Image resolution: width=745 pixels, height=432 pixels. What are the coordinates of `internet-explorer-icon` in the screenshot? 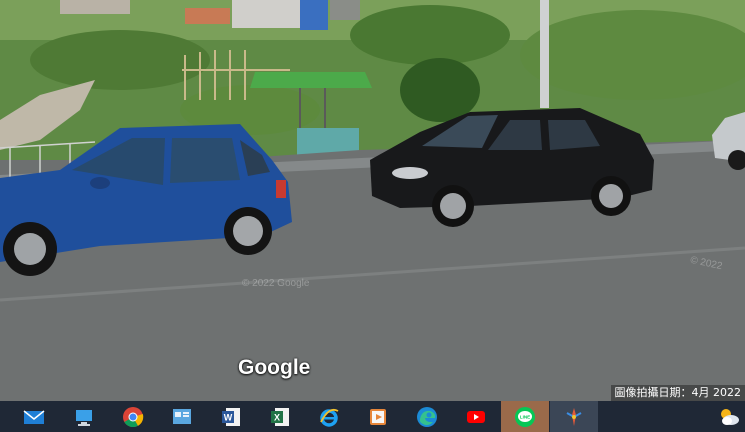 It's located at (329, 417).